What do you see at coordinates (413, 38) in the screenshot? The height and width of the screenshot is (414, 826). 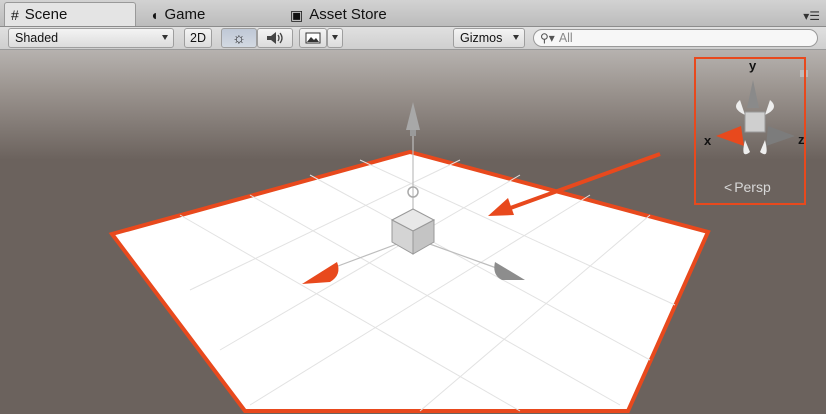 I see `scene-toolbar: Shaded 2D ☼ Gizmos ⚲▾ All` at bounding box center [413, 38].